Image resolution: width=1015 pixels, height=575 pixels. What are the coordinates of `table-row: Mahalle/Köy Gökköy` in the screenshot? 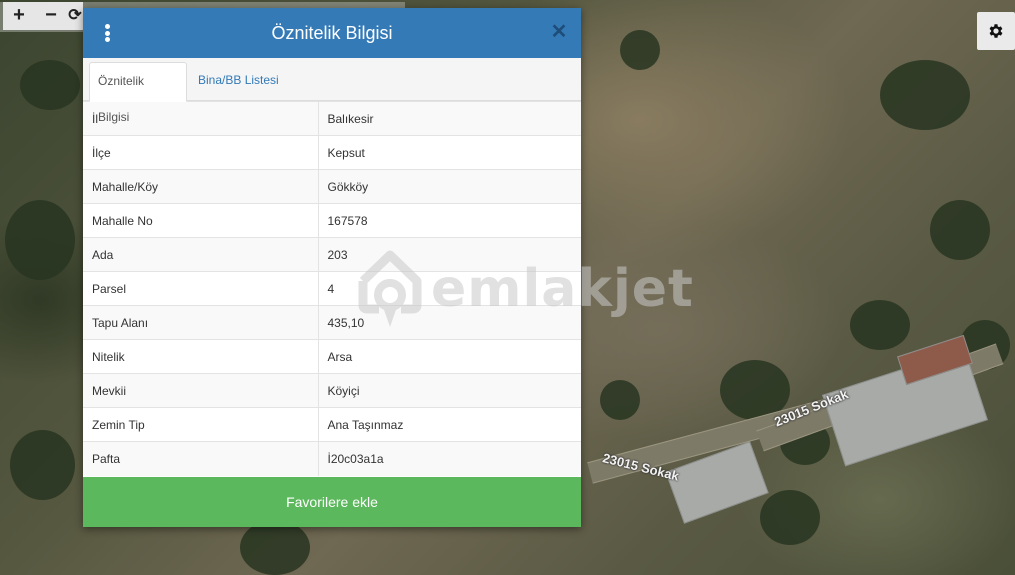 It's located at (332, 186).